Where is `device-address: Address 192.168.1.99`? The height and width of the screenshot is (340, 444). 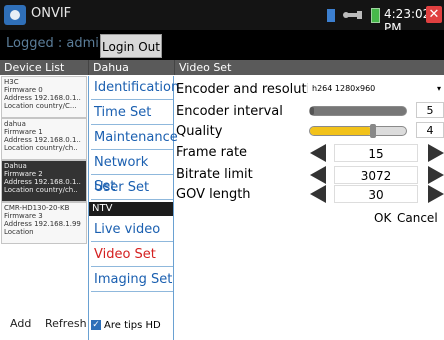 device-address: Address 192.168.1.99 is located at coordinates (42, 224).